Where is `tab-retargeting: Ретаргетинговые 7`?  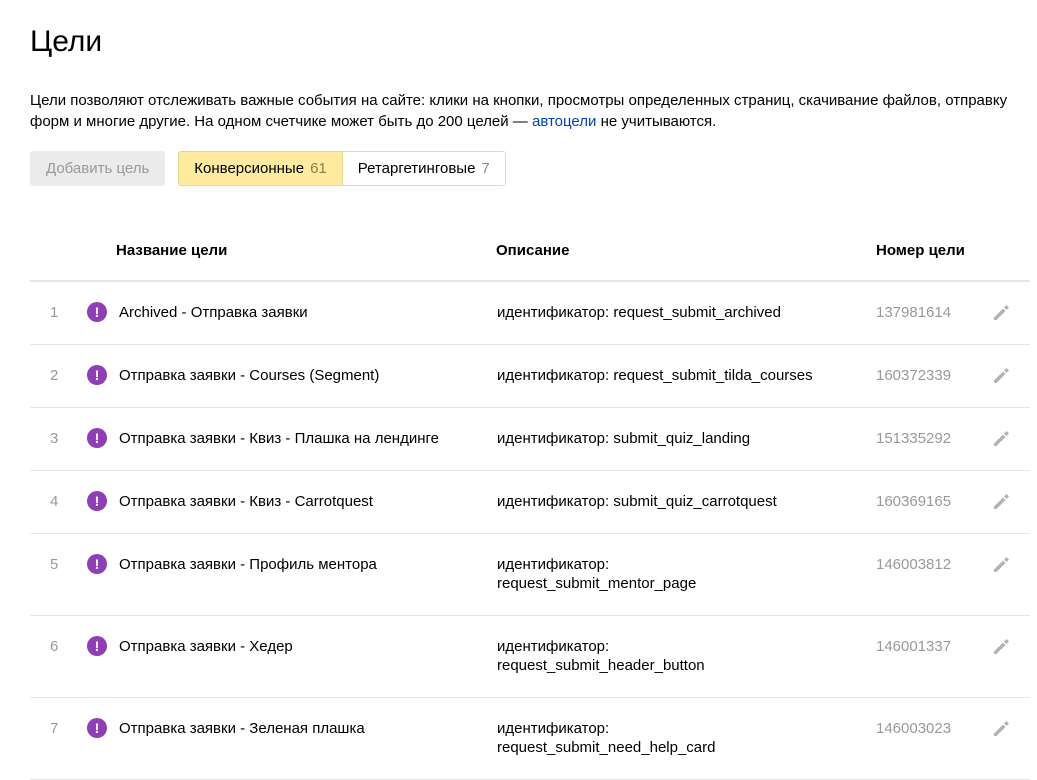 tab-retargeting: Ретаргетинговые 7 is located at coordinates (424, 168).